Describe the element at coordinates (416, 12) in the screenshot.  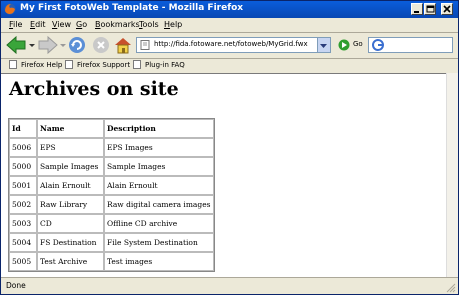
I see `minimize-icon` at that location.